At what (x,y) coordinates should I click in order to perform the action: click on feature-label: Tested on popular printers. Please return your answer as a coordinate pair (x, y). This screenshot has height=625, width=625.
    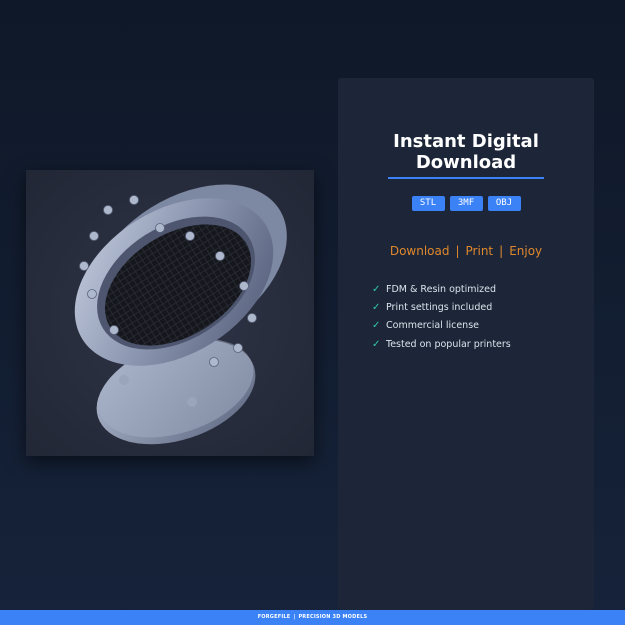
    Looking at the image, I should click on (448, 344).